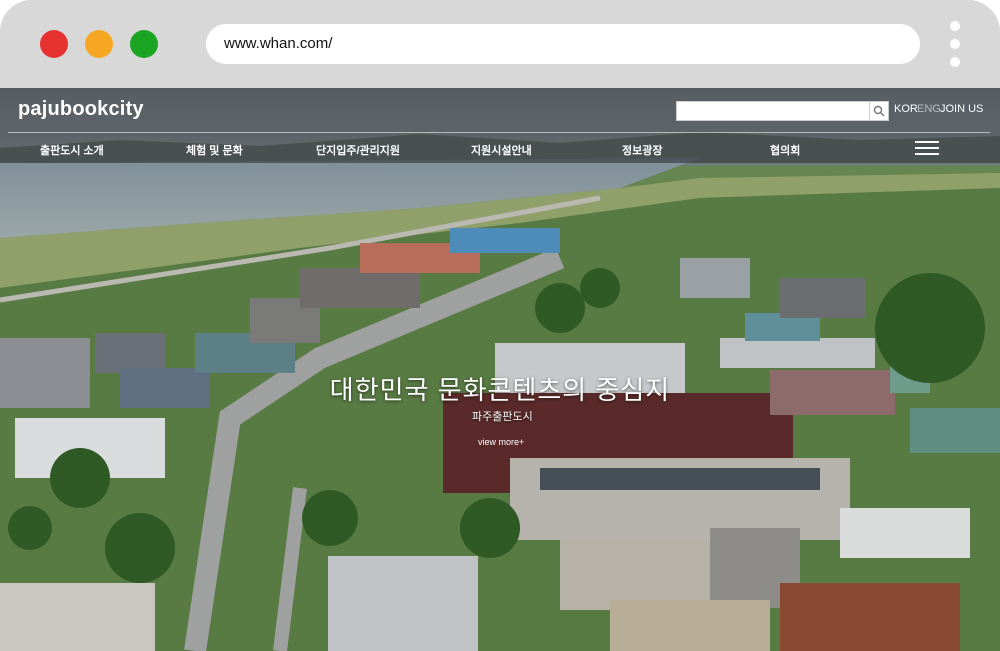  What do you see at coordinates (214, 150) in the screenshot?
I see `nav-item-culture: 체험 및 문화` at bounding box center [214, 150].